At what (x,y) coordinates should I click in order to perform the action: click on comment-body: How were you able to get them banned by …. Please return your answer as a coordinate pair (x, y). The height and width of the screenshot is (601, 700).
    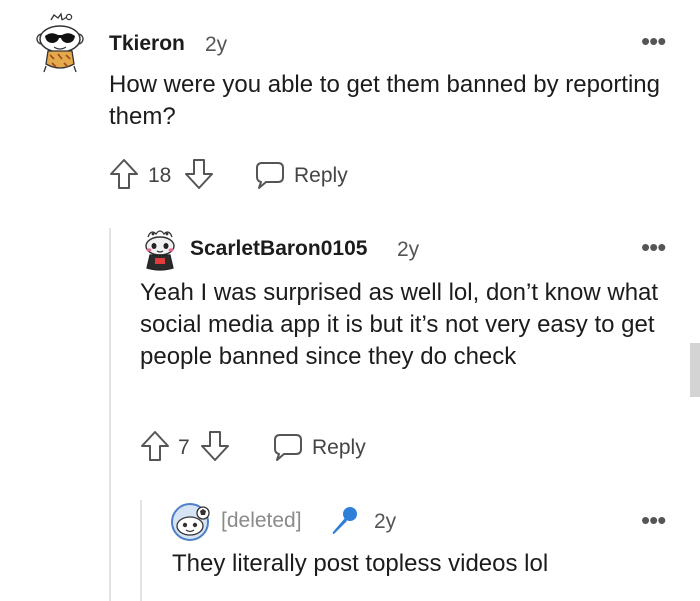
    Looking at the image, I should click on (385, 100).